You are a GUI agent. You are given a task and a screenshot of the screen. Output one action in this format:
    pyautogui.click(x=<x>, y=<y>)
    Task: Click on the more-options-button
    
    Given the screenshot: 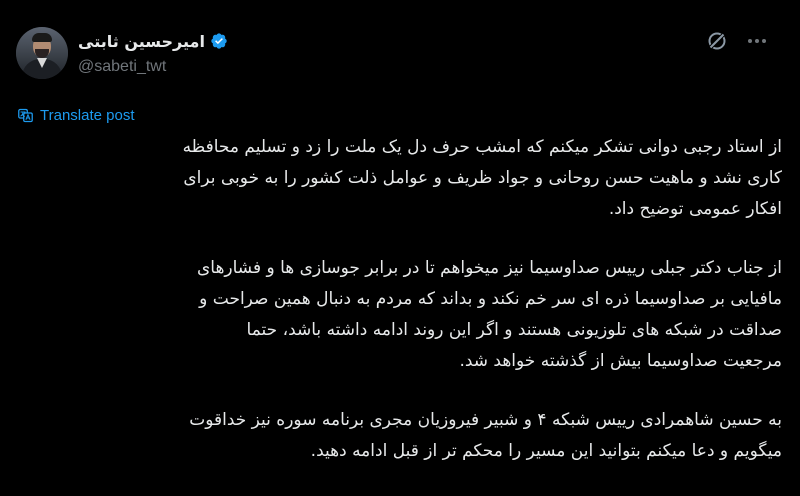 What is the action you would take?
    pyautogui.click(x=757, y=41)
    